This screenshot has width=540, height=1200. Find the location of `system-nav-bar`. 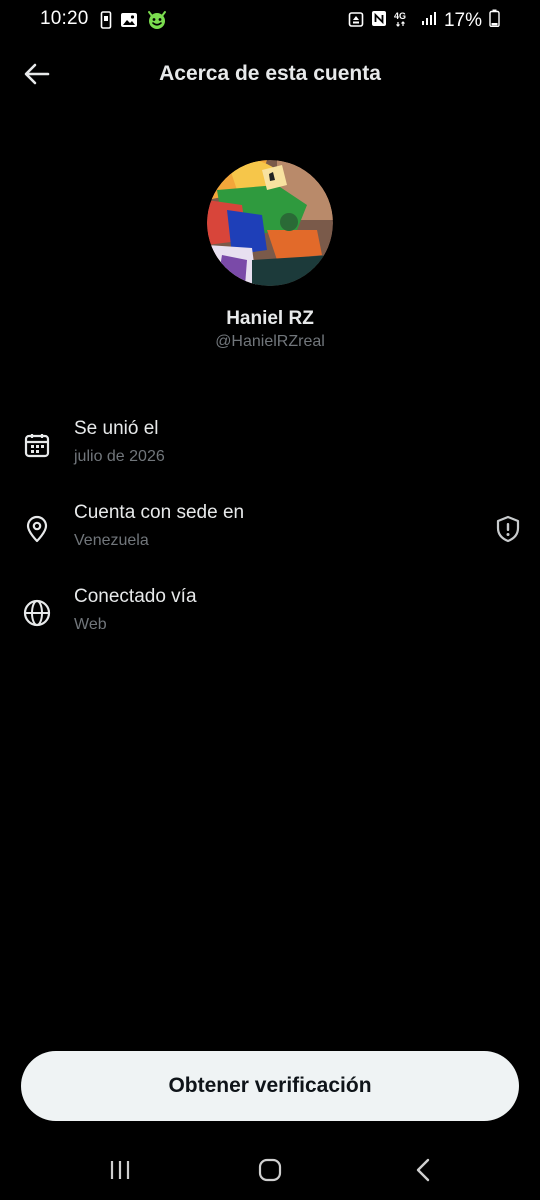

system-nav-bar is located at coordinates (270, 1170).